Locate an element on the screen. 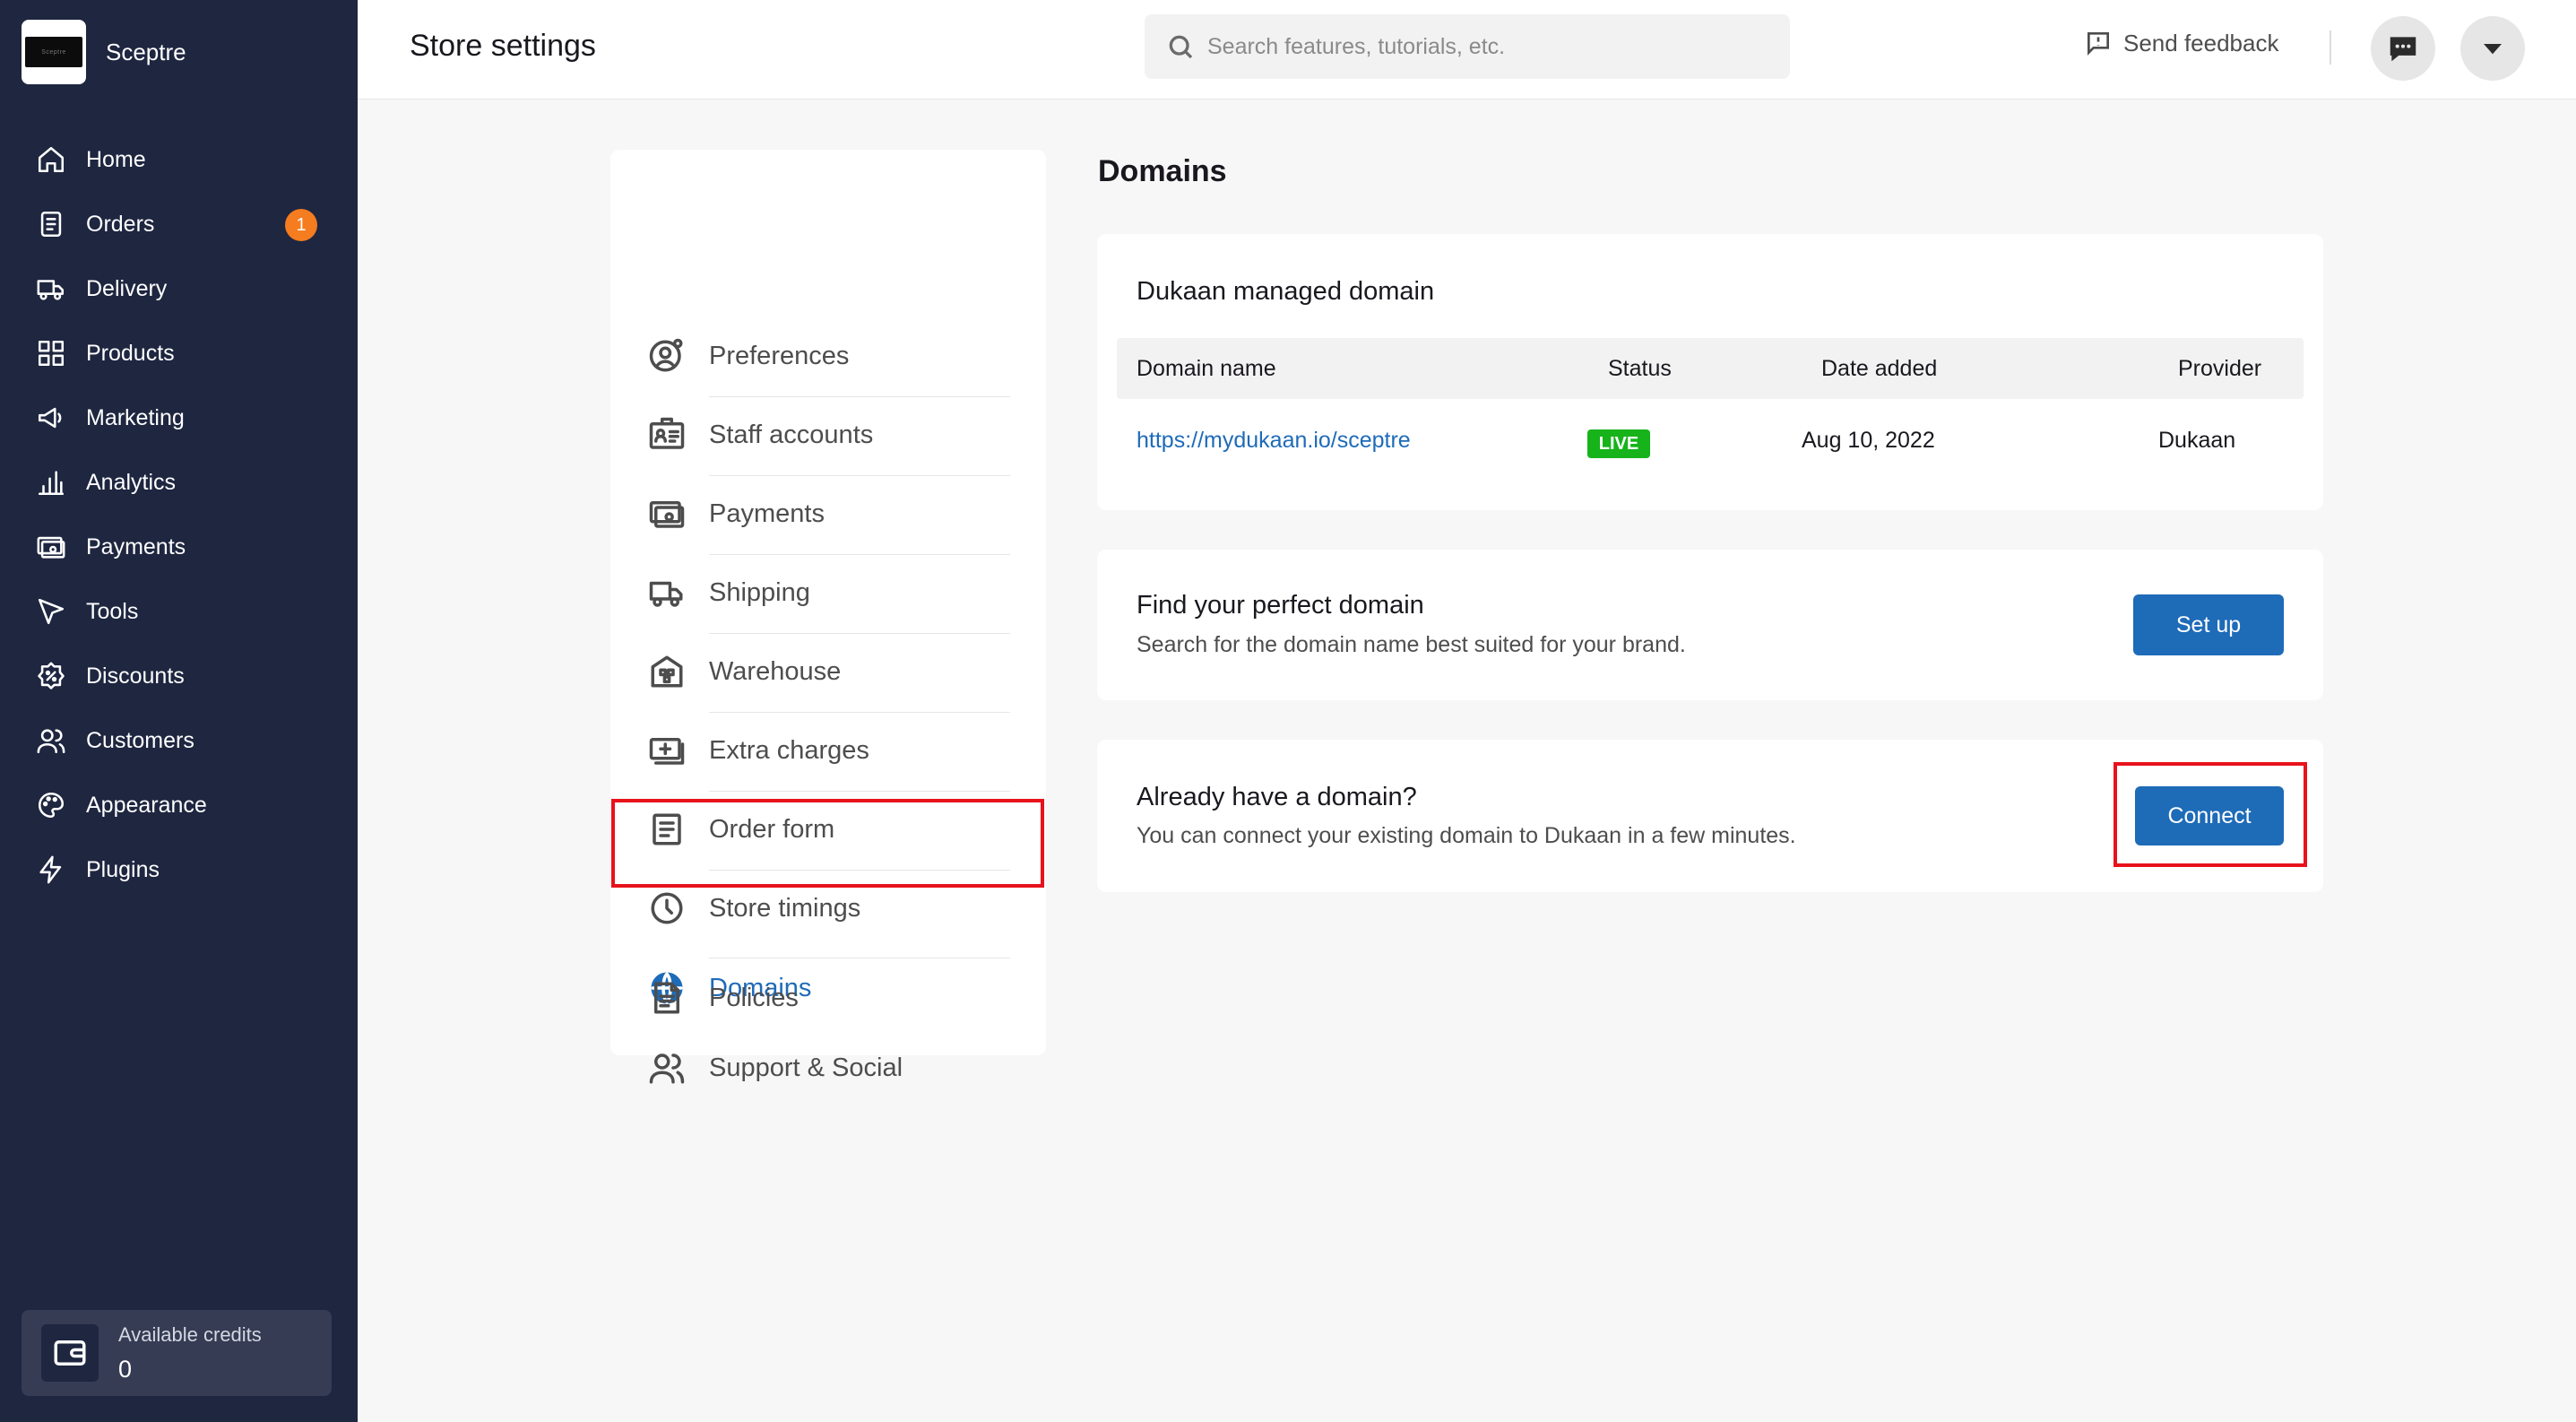 This screenshot has height=1422, width=2576. staff-icon is located at coordinates (667, 435).